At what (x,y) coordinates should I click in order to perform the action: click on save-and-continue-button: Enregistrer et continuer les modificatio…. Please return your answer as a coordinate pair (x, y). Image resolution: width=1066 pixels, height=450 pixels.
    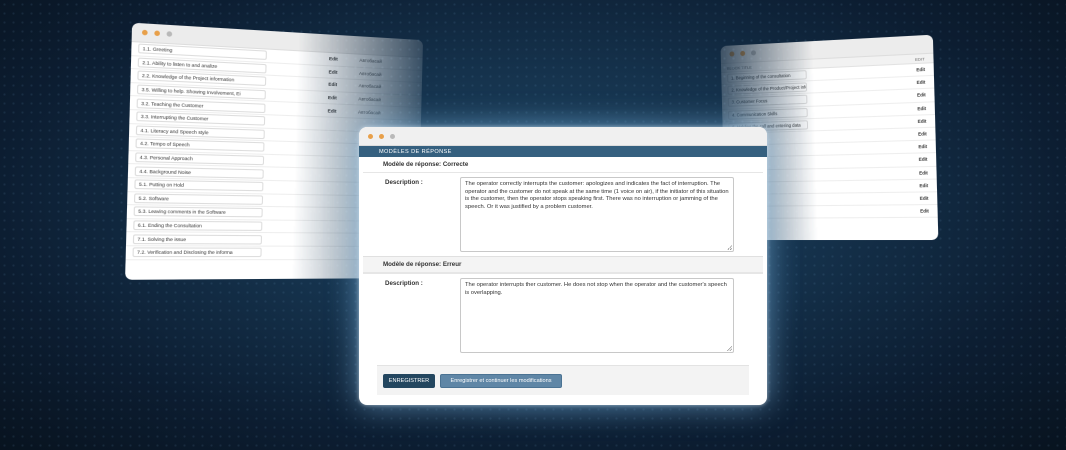
    Looking at the image, I should click on (501, 380).